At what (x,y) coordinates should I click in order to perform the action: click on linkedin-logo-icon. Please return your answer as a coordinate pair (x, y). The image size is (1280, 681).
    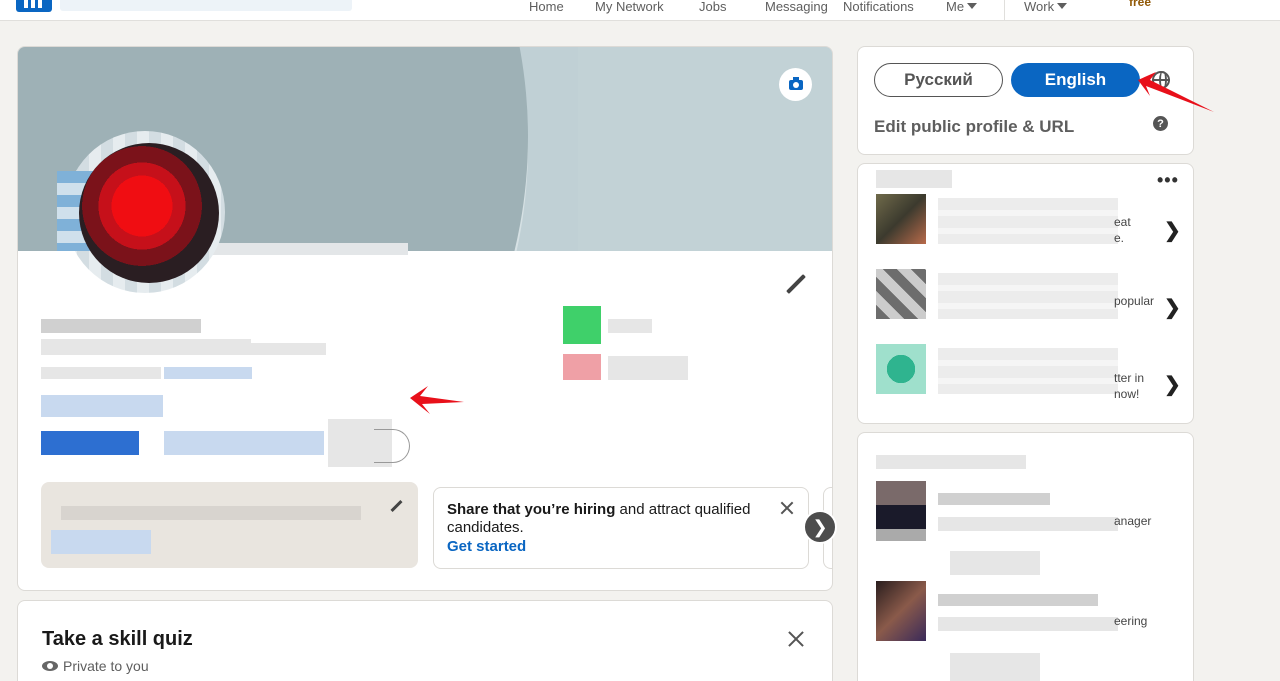
    Looking at the image, I should click on (34, 6).